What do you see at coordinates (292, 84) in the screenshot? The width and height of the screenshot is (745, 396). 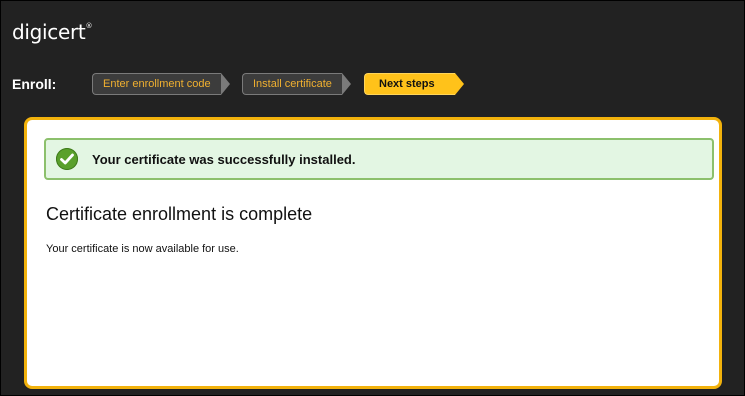 I see `step-label: Install certificate` at bounding box center [292, 84].